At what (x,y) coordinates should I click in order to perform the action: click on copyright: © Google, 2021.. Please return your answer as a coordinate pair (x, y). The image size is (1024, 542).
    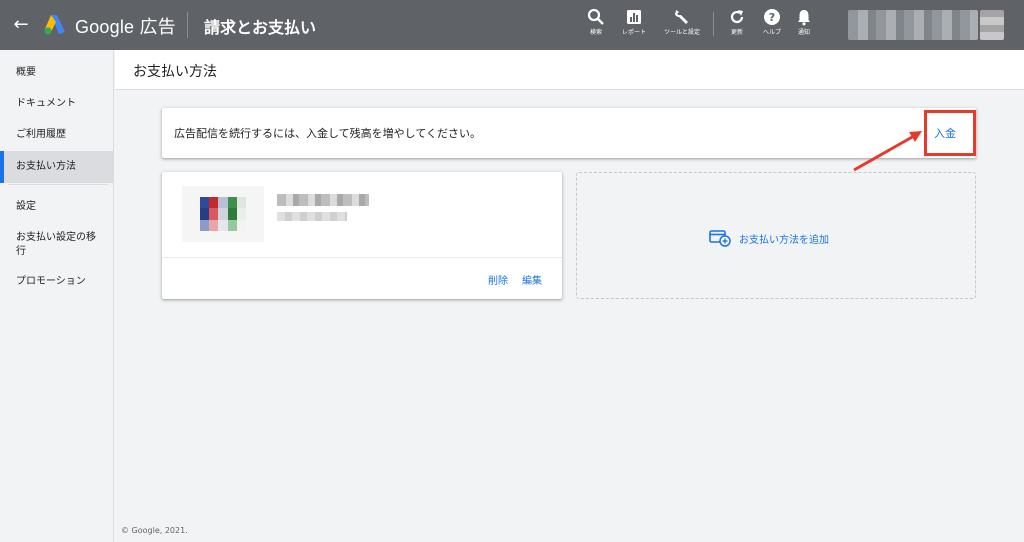
    Looking at the image, I should click on (154, 530).